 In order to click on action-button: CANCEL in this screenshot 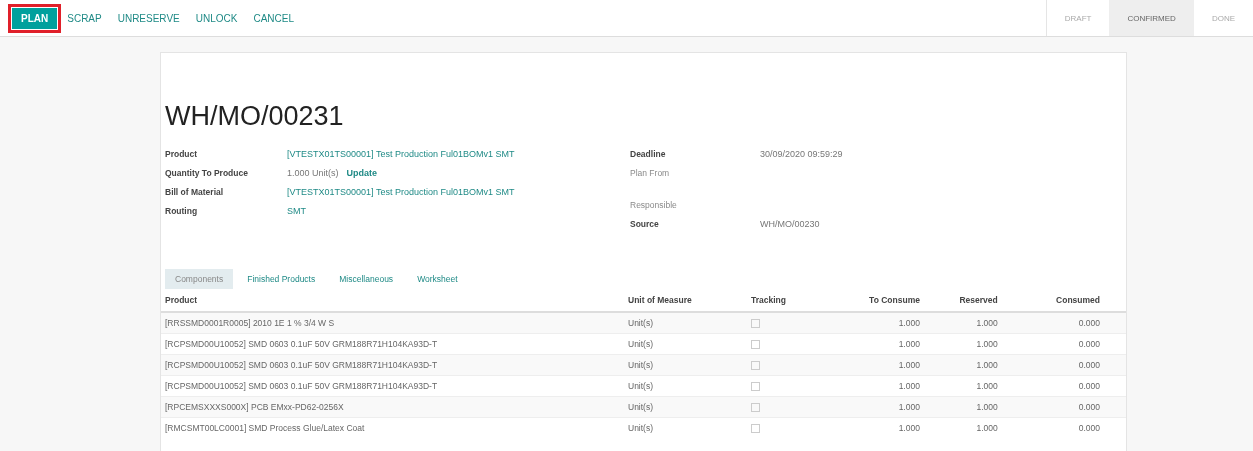, I will do `click(273, 18)`.